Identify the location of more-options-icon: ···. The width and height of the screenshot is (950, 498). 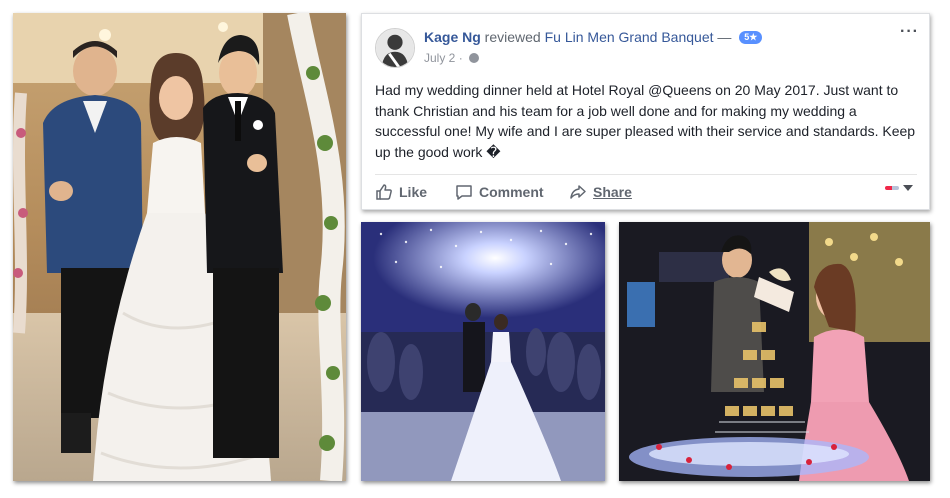
(909, 32).